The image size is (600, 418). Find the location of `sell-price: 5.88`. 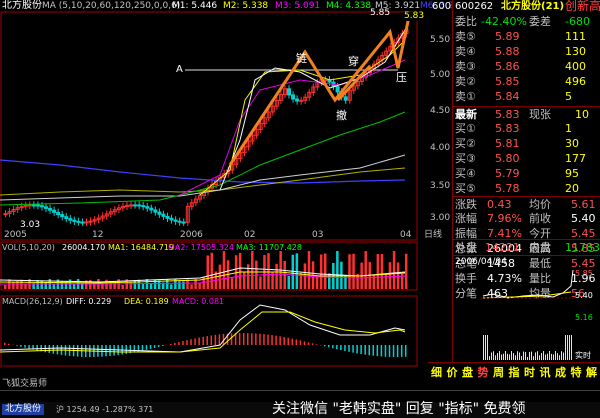

sell-price: 5.88 is located at coordinates (507, 51).